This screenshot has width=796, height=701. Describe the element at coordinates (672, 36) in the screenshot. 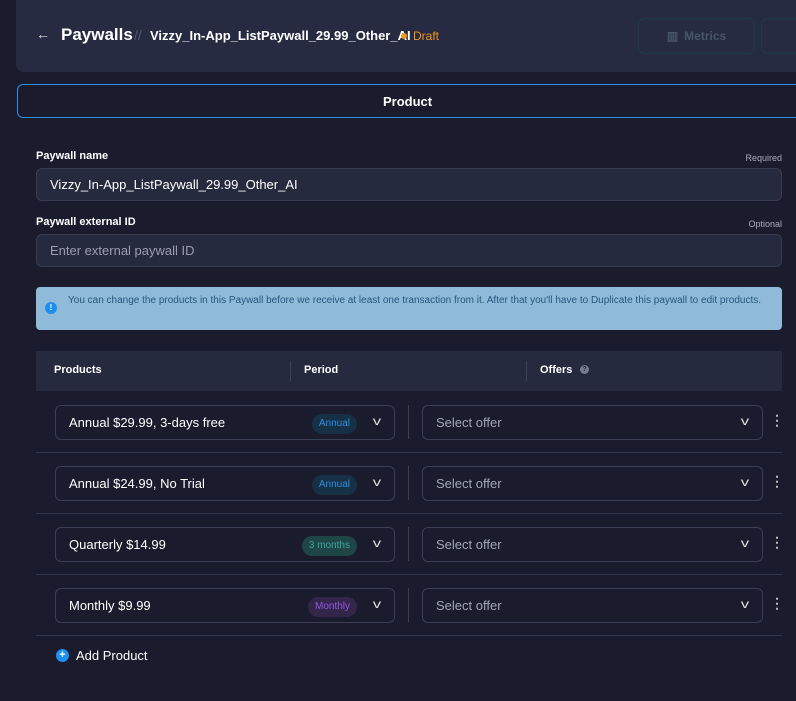

I see `bar-chart-icon: ▥` at that location.